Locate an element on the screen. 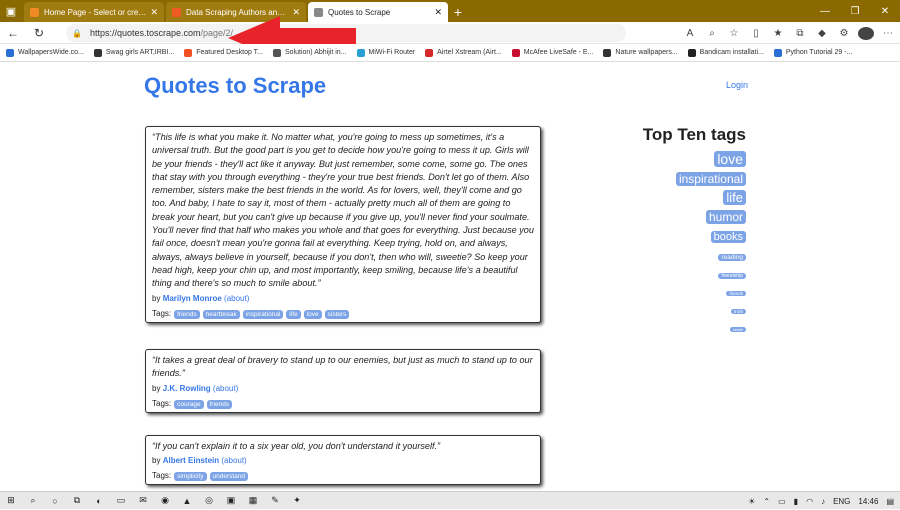 Image resolution: width=900 pixels, height=510 pixels. edge-icon: ◐ is located at coordinates (99, 501).